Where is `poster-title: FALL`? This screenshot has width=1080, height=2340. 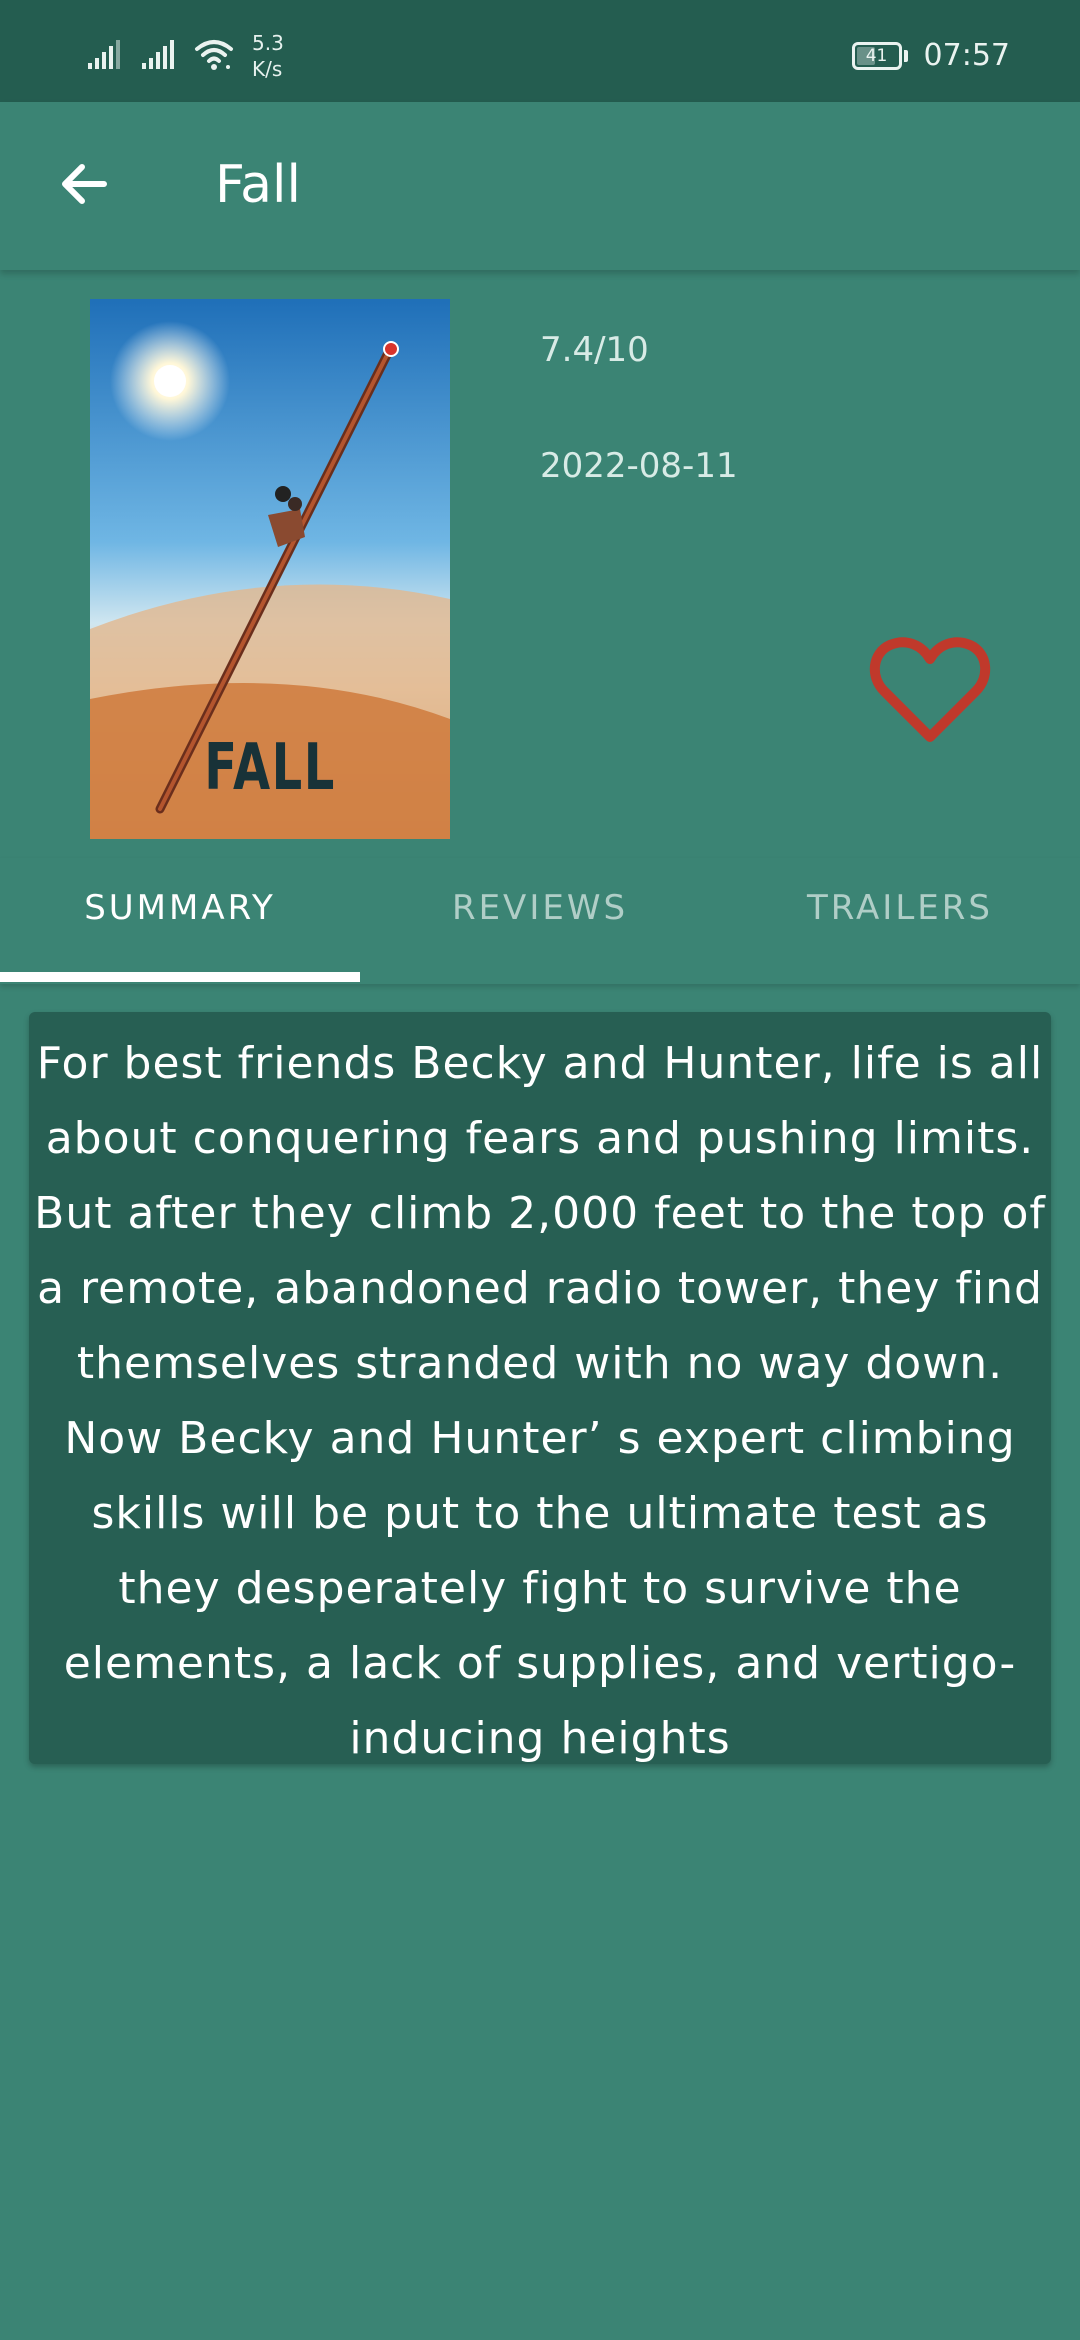 poster-title: FALL is located at coordinates (270, 768).